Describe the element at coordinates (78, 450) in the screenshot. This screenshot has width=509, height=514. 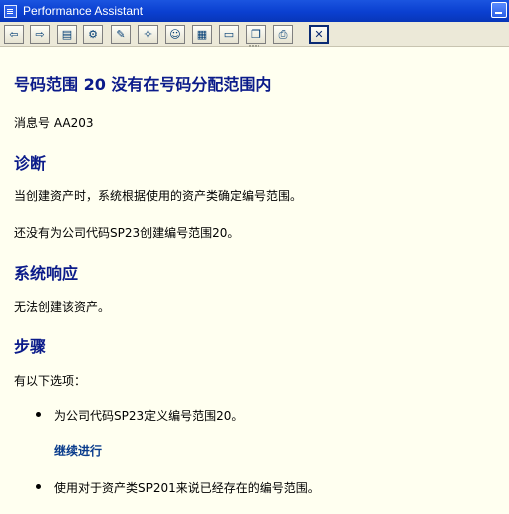
I see `continue-link: 继续进行` at that location.